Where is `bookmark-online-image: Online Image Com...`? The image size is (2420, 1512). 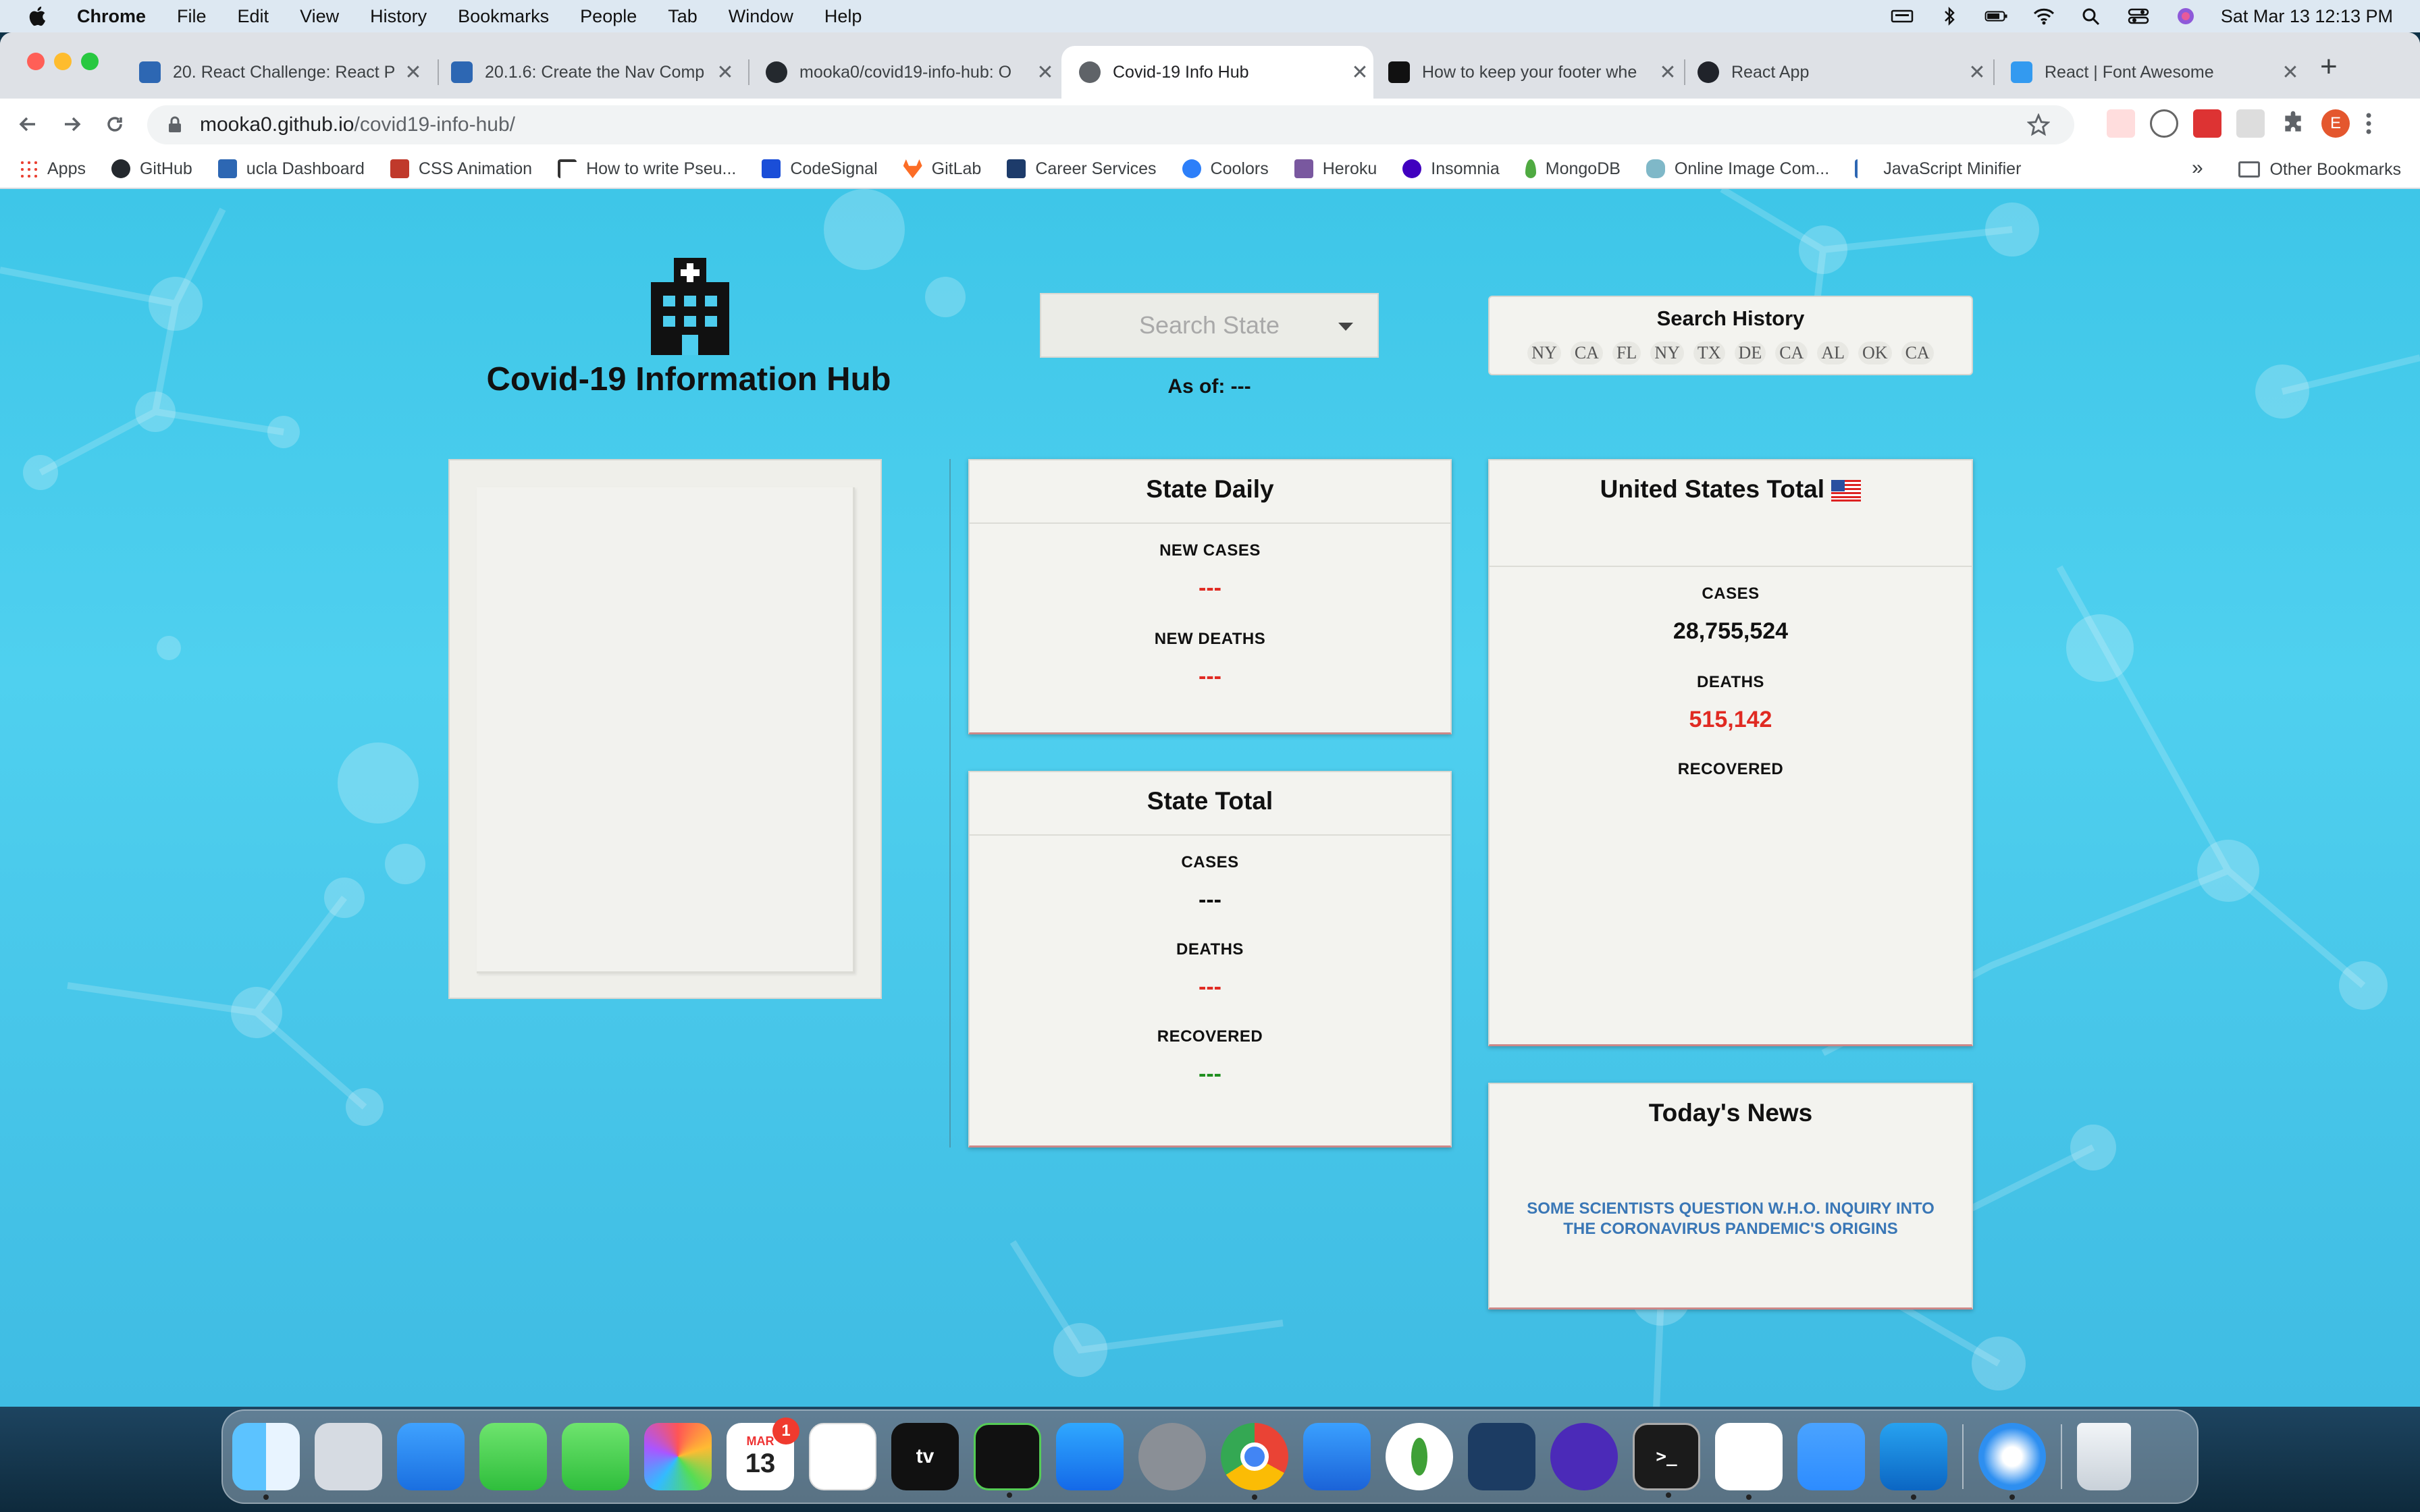 bookmark-online-image: Online Image Com... is located at coordinates (1737, 169).